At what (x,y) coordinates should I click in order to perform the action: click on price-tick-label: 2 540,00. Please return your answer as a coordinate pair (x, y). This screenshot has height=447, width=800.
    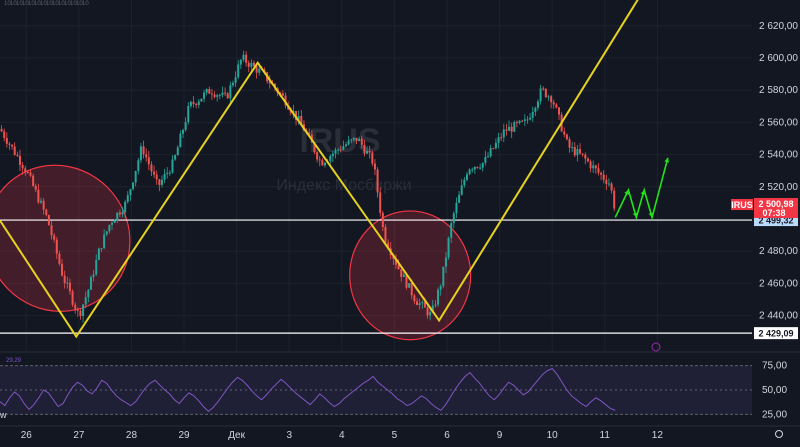
    Looking at the image, I should click on (778, 155).